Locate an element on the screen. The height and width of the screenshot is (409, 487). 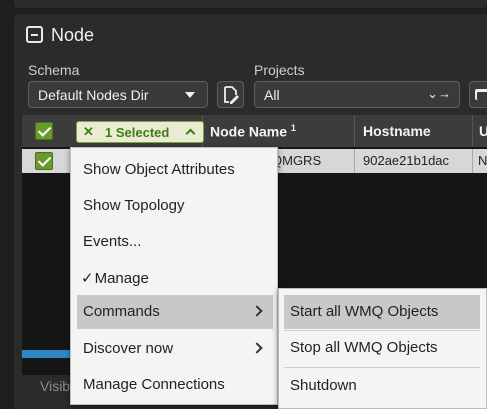
menu-item-discover-now: Discover now is located at coordinates (175, 349).